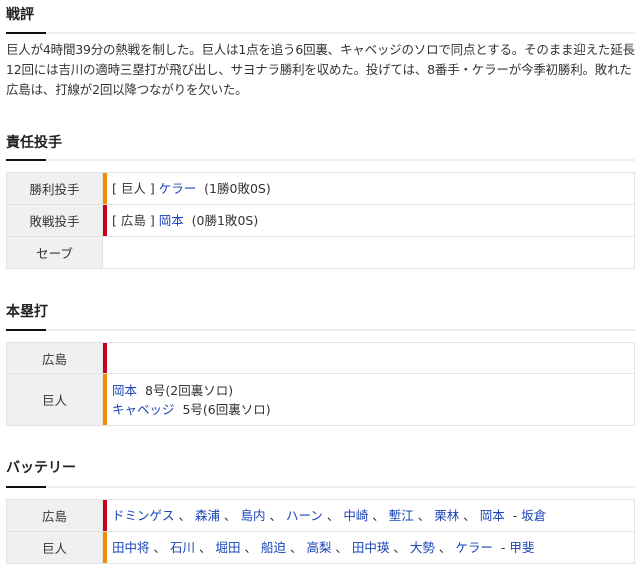 The height and width of the screenshot is (568, 640). What do you see at coordinates (273, 547) in the screenshot?
I see `pitcher-link: 船迫` at bounding box center [273, 547].